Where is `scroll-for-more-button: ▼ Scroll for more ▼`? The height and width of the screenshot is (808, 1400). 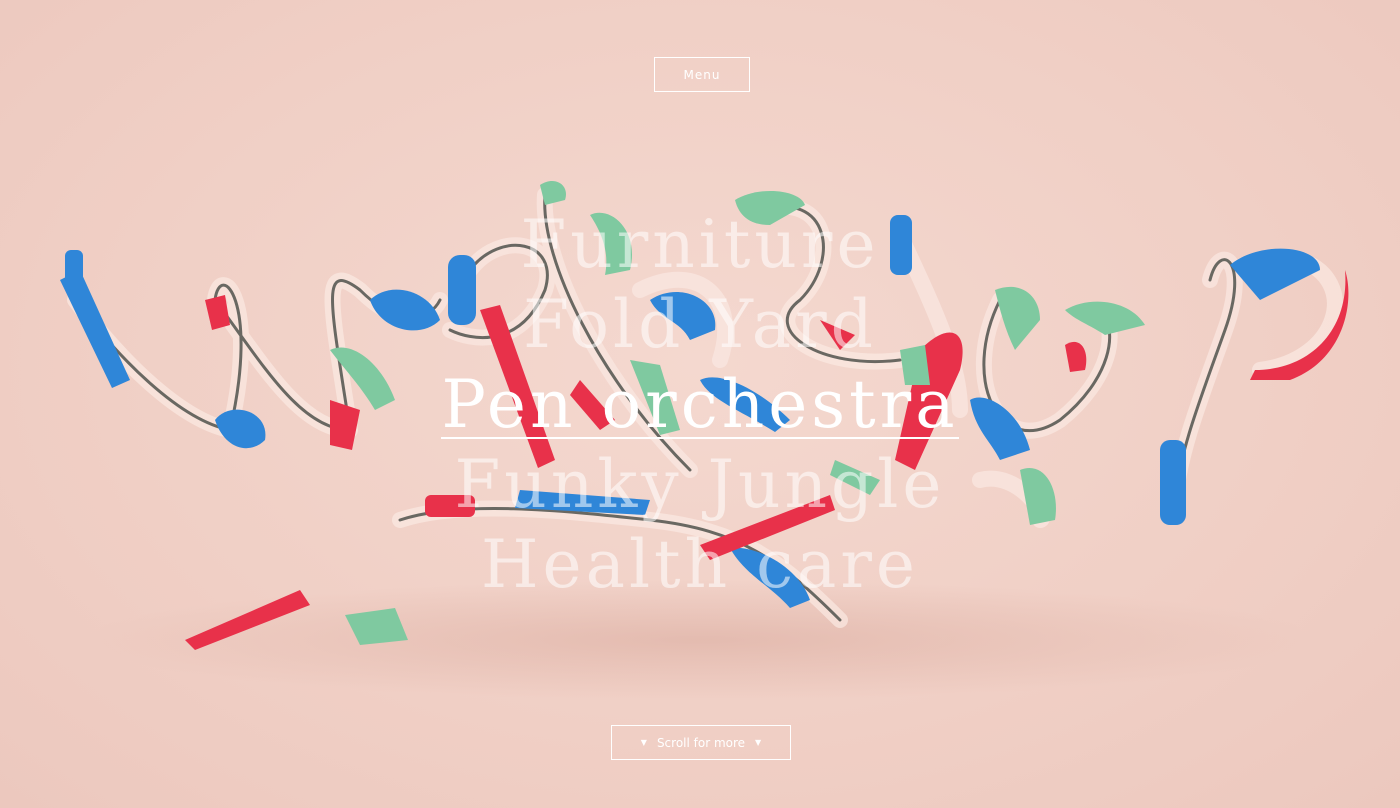
scroll-for-more-button: ▼ Scroll for more ▼ is located at coordinates (701, 742).